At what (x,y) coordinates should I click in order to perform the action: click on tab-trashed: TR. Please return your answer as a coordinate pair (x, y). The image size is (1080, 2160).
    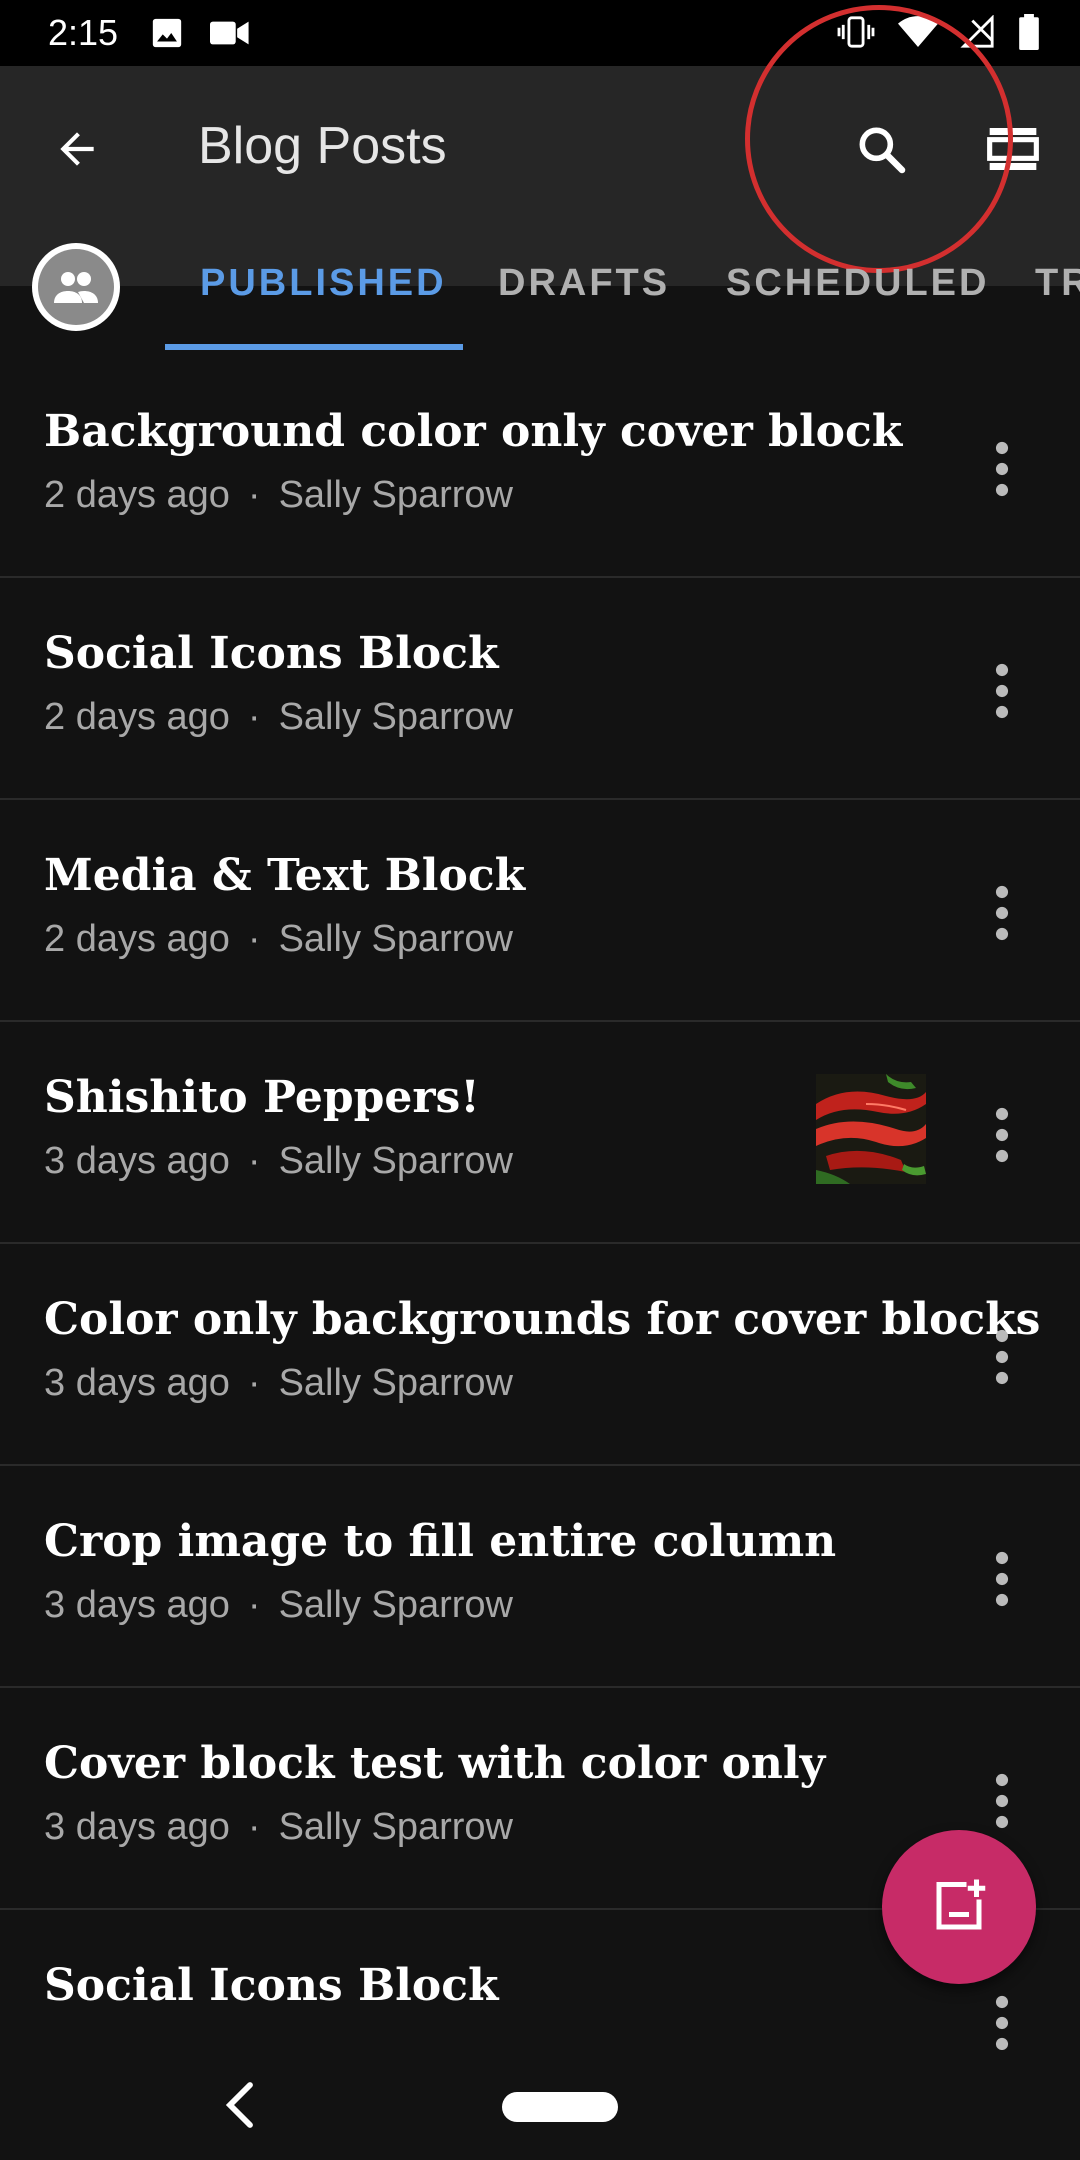
    Looking at the image, I should click on (1057, 283).